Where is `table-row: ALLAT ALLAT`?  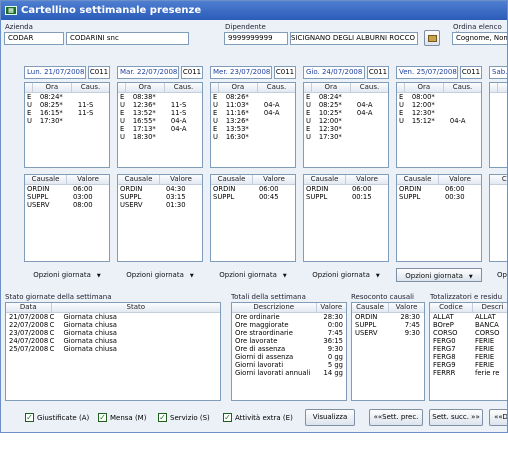 table-row: ALLAT ALLAT is located at coordinates (468, 317).